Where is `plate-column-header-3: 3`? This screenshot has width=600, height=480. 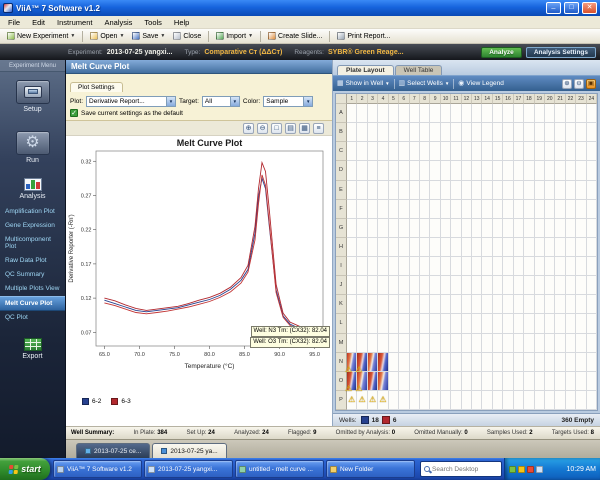
plate-column-header-3: 3 is located at coordinates (373, 99).